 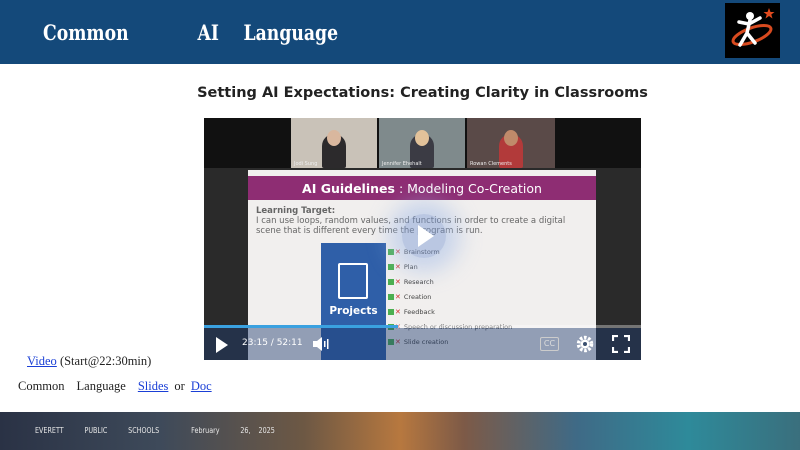 I want to click on header-bar: Common AI Language, so click(x=400, y=32).